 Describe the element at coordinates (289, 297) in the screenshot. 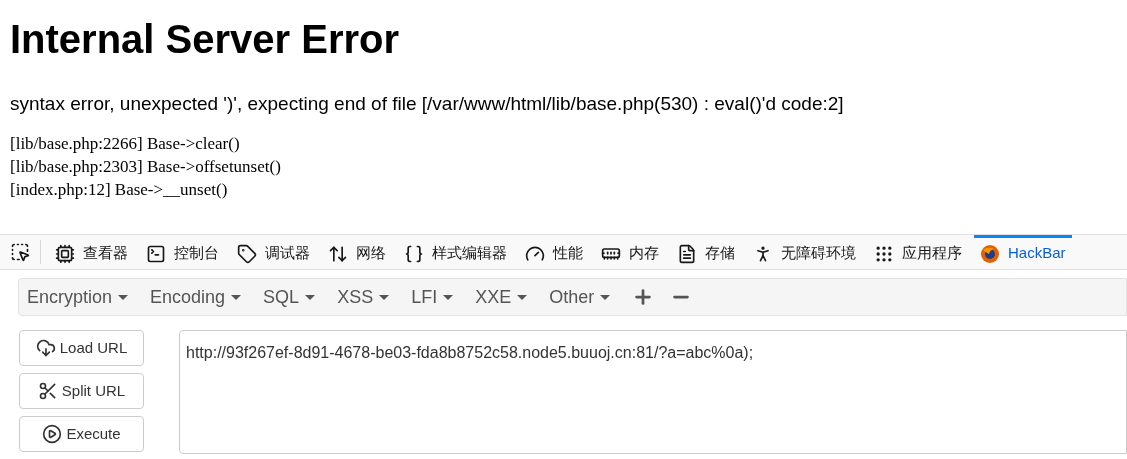

I see `menu-dropdown: SQL` at that location.